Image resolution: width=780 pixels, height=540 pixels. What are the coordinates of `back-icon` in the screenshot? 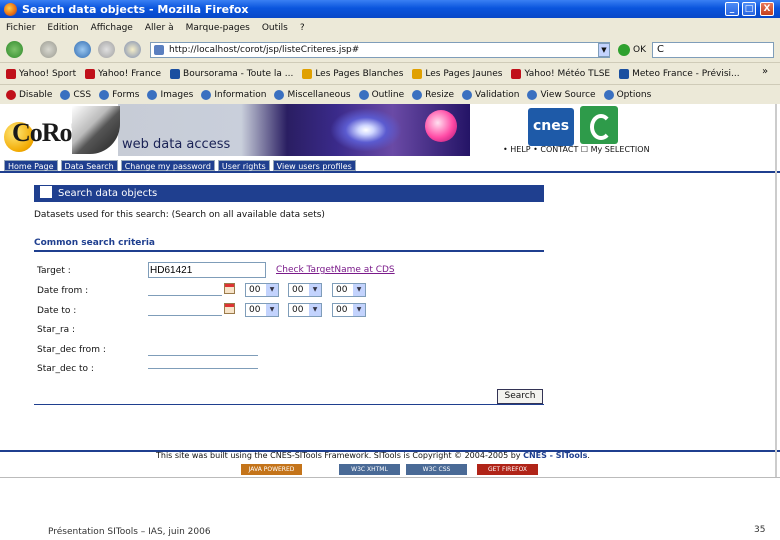 It's located at (14, 49).